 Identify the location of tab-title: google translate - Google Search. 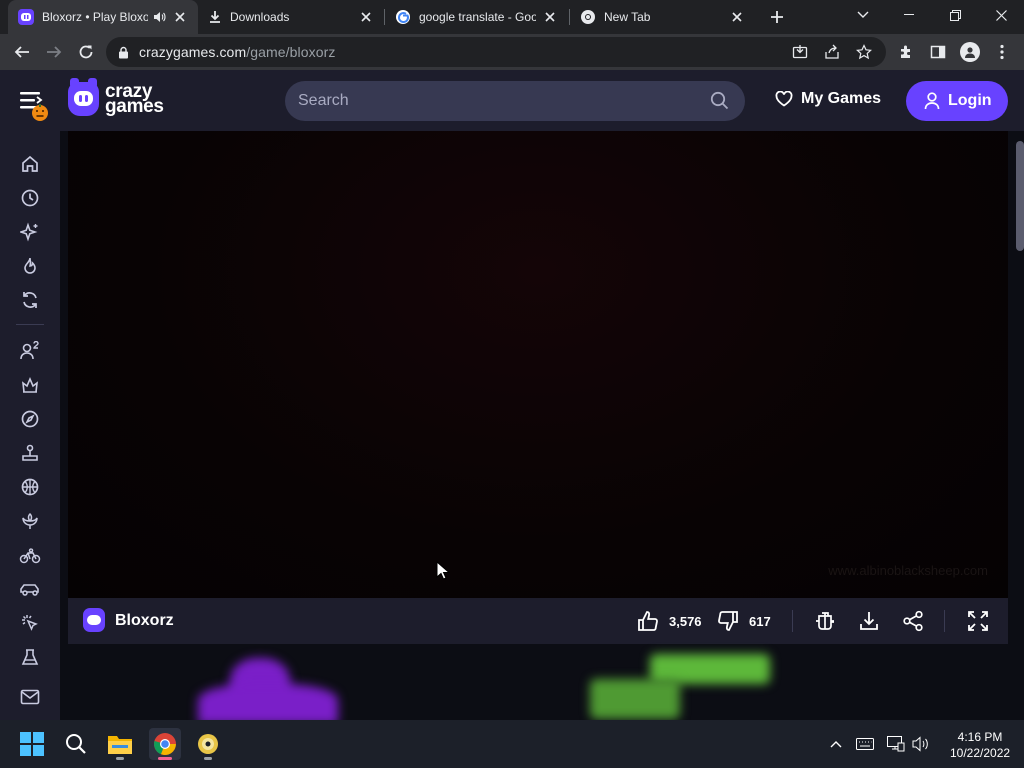
(477, 17).